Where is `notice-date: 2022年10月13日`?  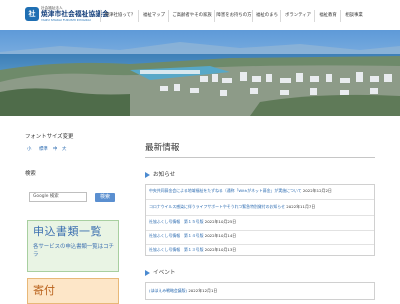 notice-date: 2022年10月13日 is located at coordinates (220, 249).